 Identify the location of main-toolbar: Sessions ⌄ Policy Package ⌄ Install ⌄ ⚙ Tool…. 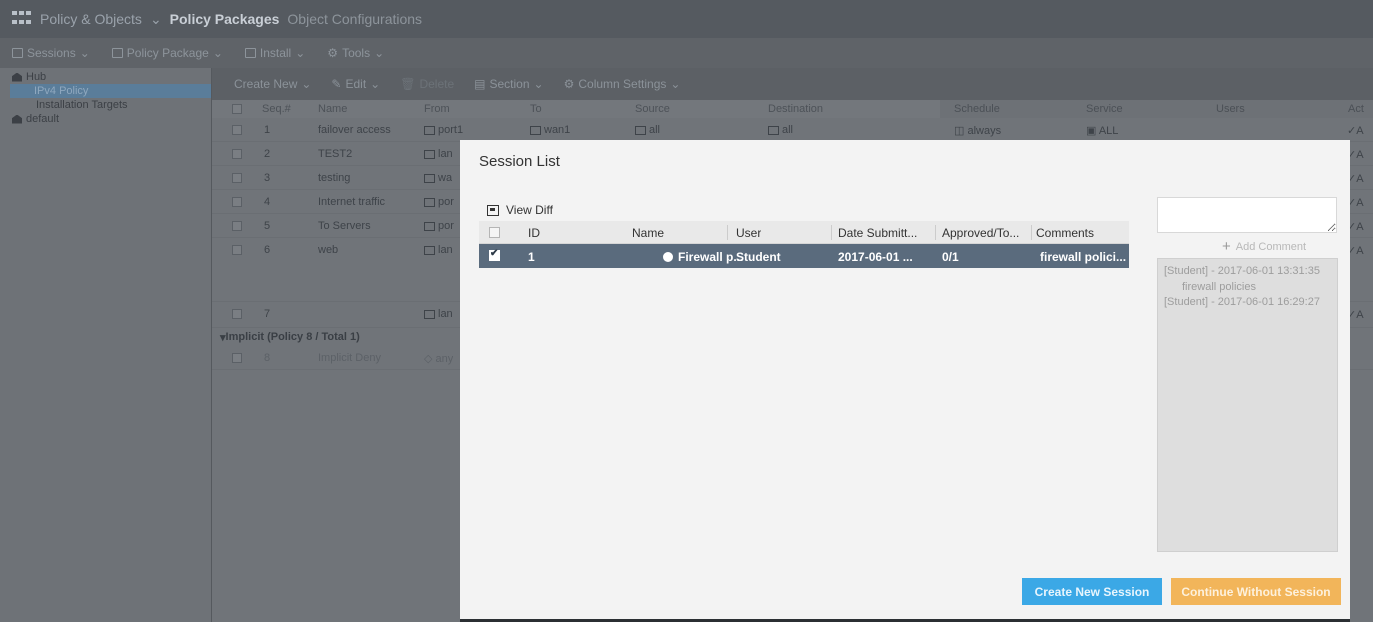
(686, 53).